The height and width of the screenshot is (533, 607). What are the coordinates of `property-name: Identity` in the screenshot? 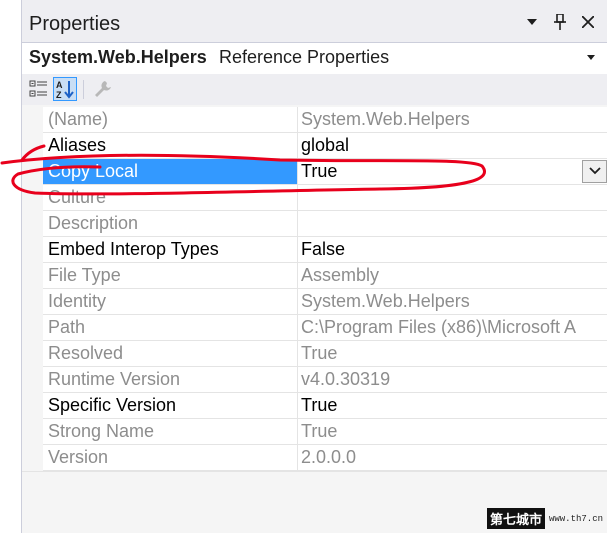 It's located at (170, 301).